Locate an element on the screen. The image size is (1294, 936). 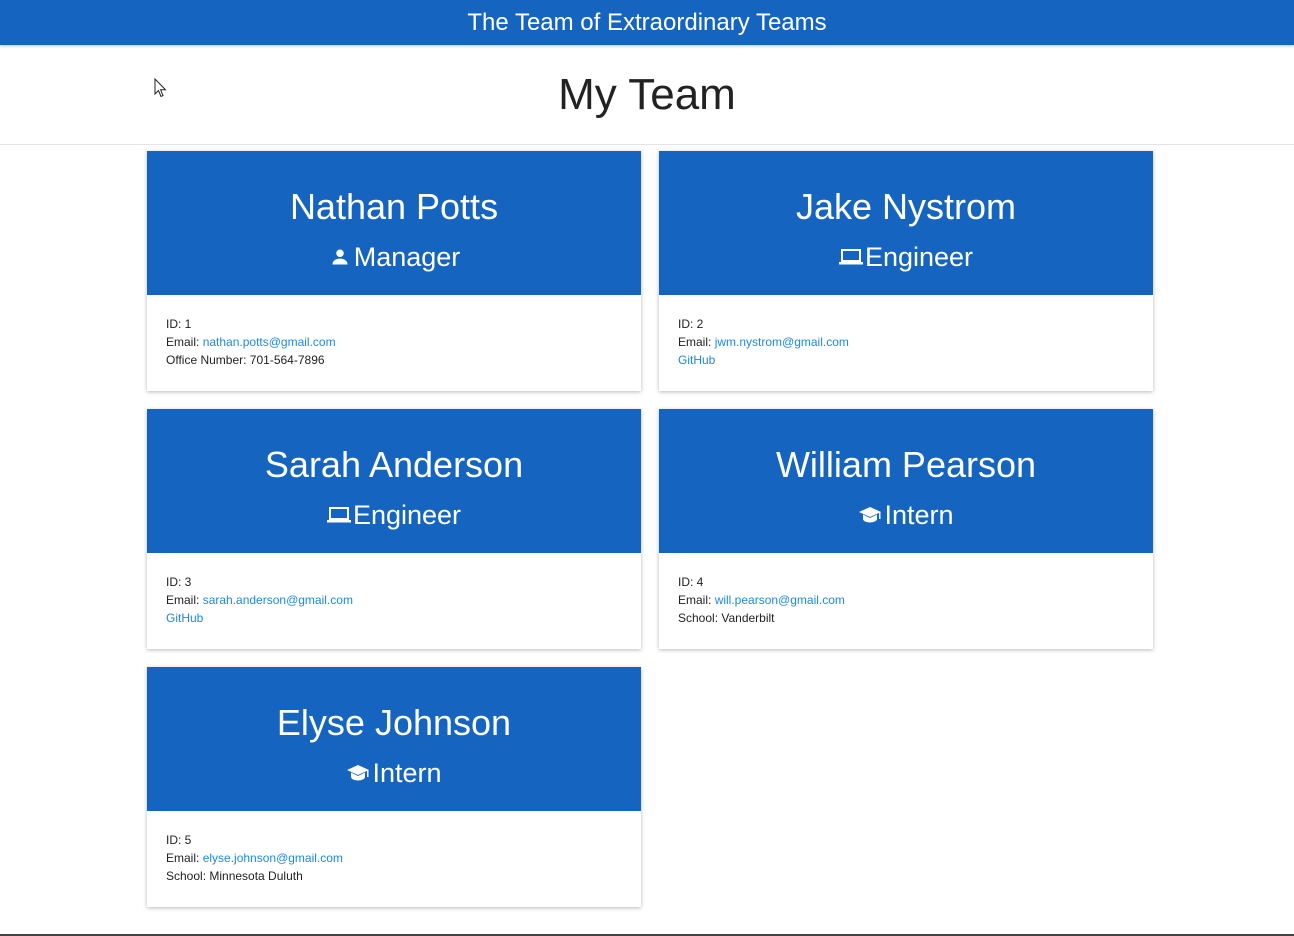
employee-id: ID: 1 is located at coordinates (179, 324).